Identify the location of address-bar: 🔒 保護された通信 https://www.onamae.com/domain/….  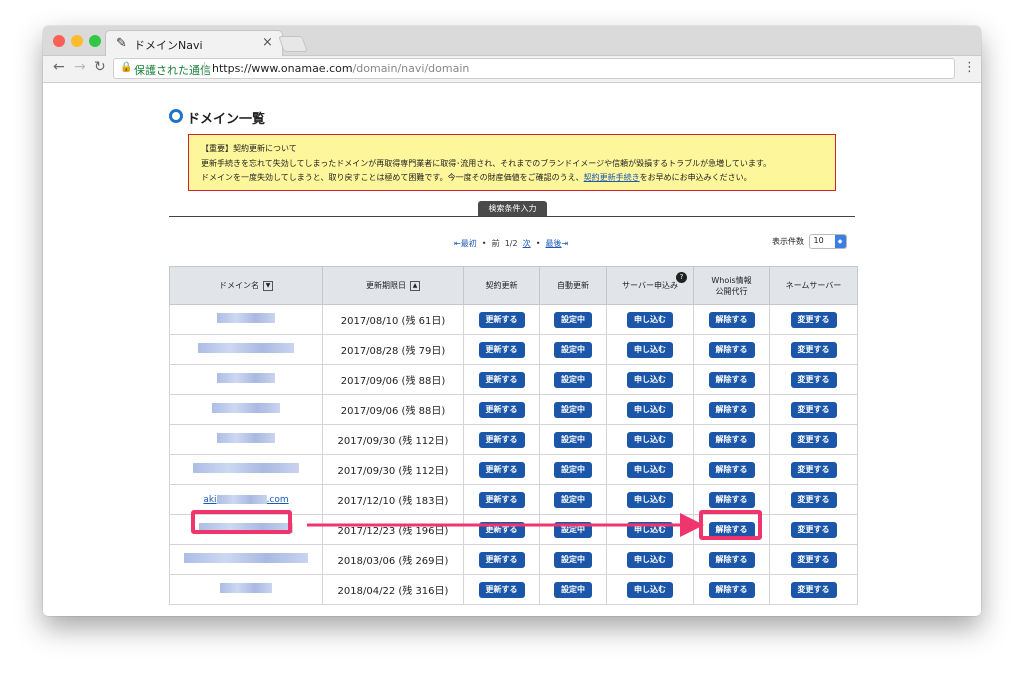
(534, 68).